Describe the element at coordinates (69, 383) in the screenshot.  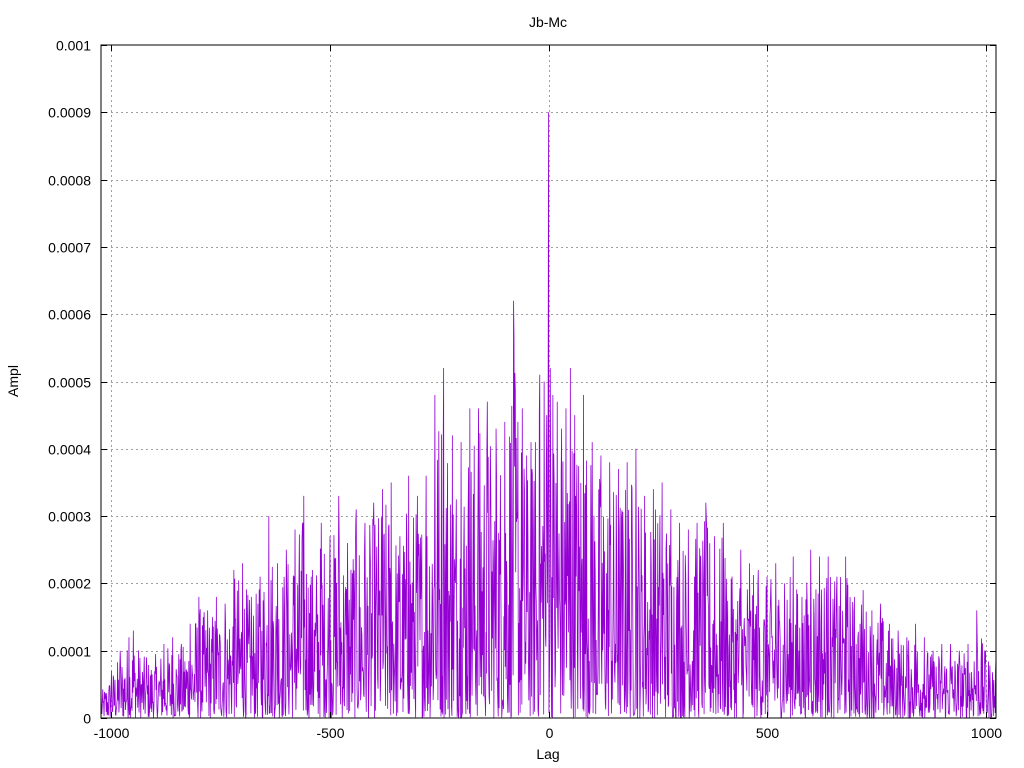
I see `y-tick-label: 0.0005` at that location.